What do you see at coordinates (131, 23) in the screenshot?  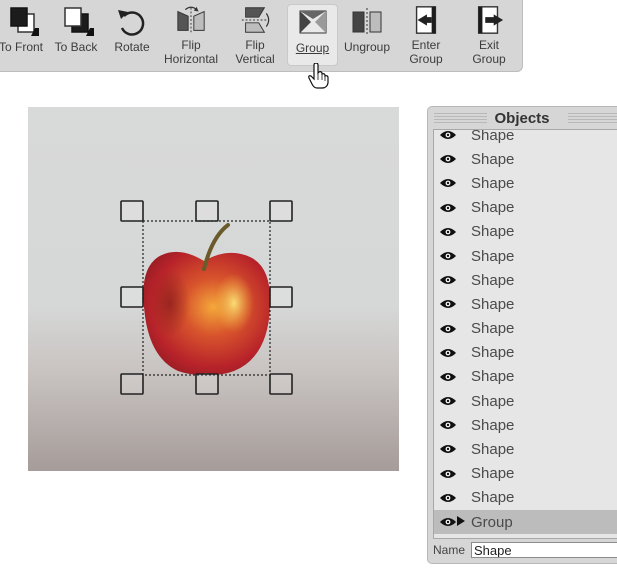 I see `rotate-icon` at bounding box center [131, 23].